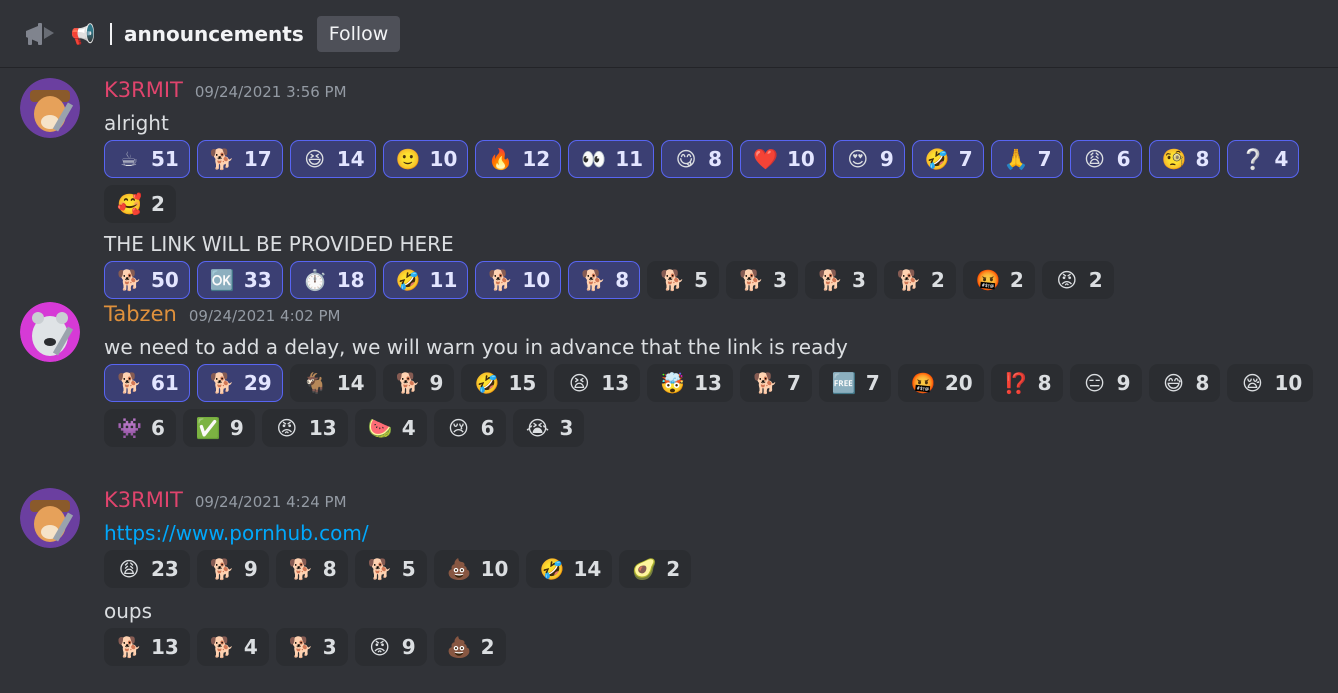  I want to click on reaction-button: 😅 8, so click(1184, 383).